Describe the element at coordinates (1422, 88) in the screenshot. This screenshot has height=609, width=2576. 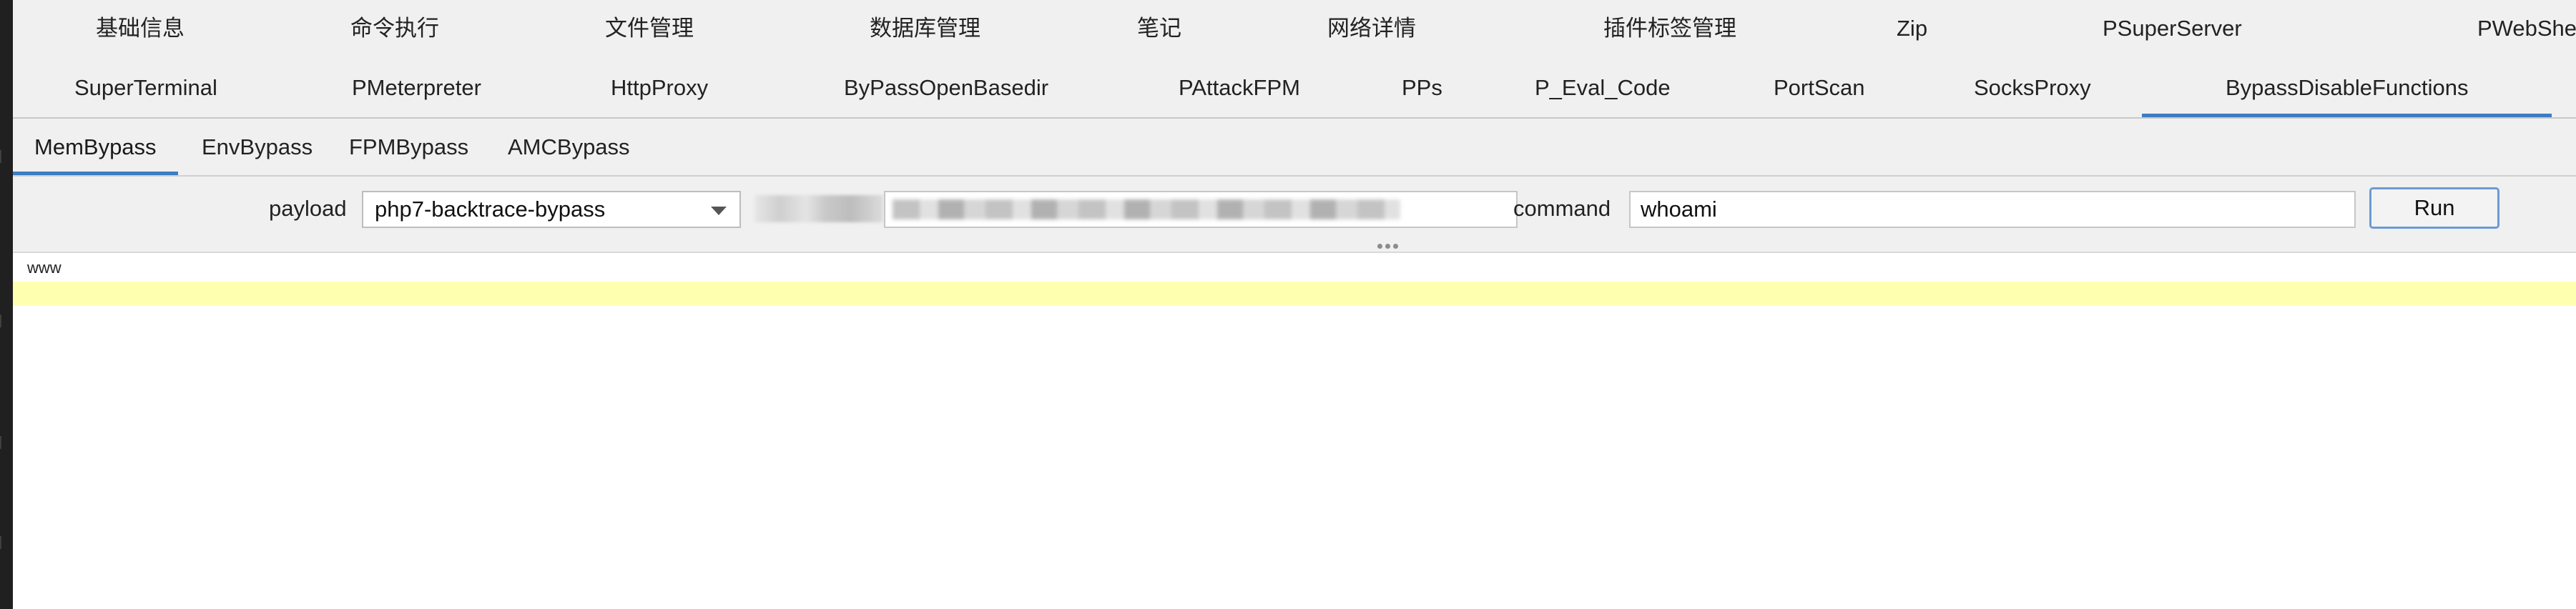
I see `tab-pps: PPs` at that location.